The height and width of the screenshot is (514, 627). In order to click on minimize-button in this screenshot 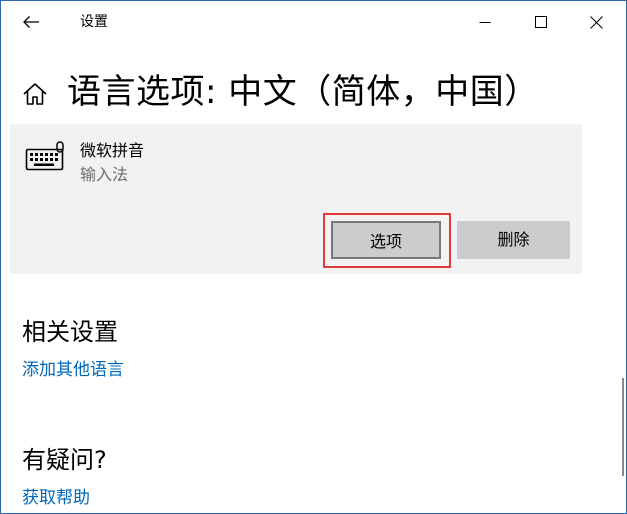, I will do `click(485, 22)`.